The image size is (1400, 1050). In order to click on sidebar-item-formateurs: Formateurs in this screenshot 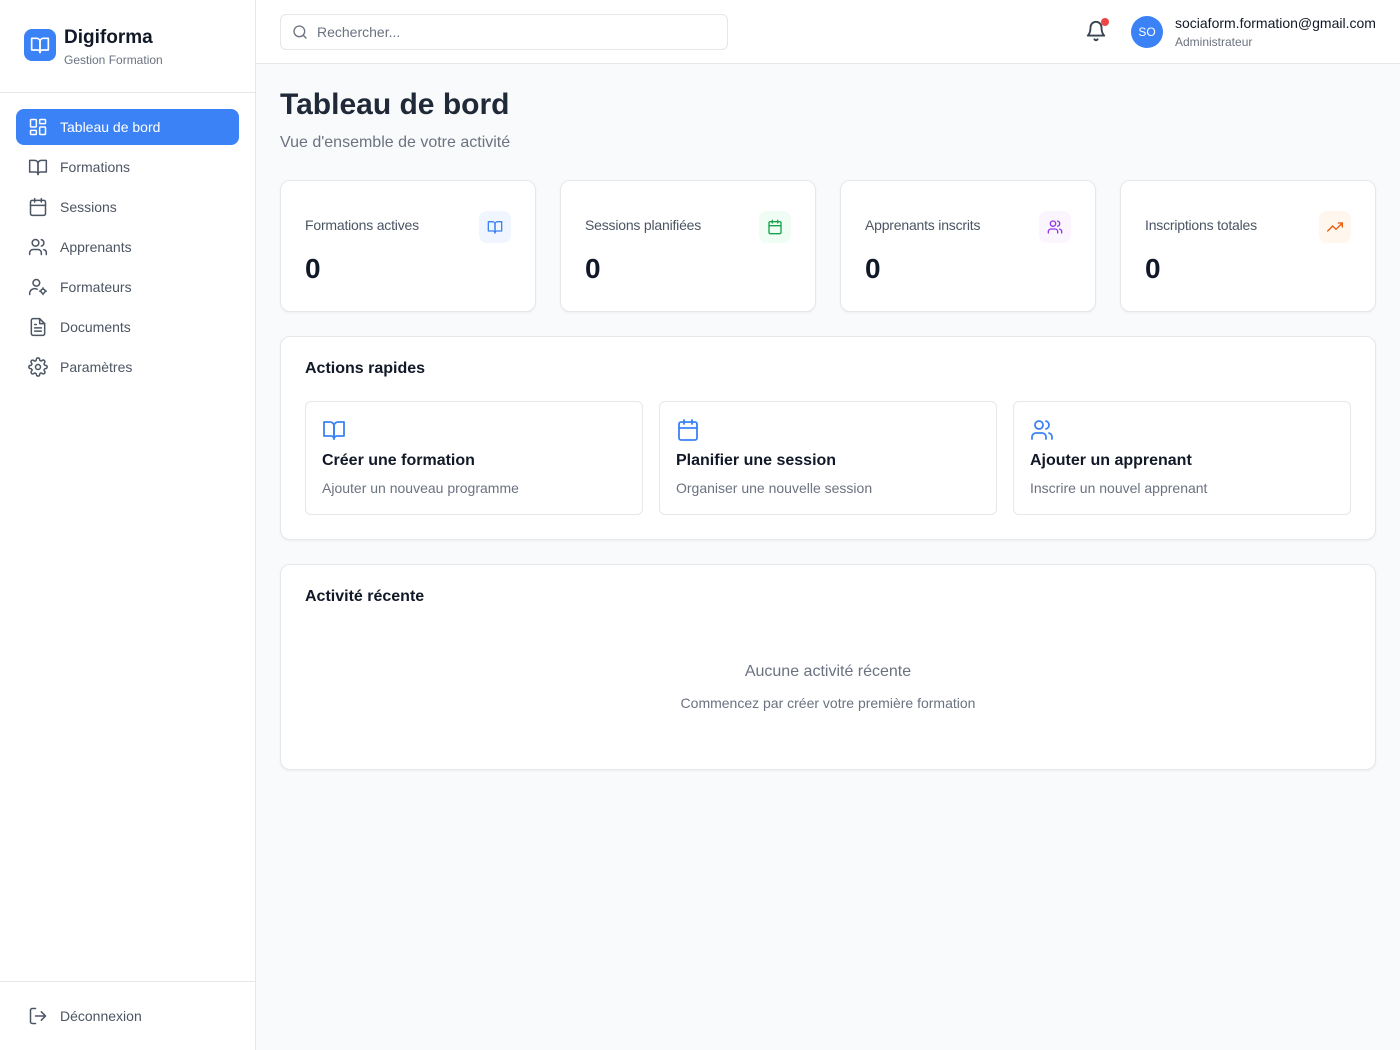, I will do `click(127, 287)`.